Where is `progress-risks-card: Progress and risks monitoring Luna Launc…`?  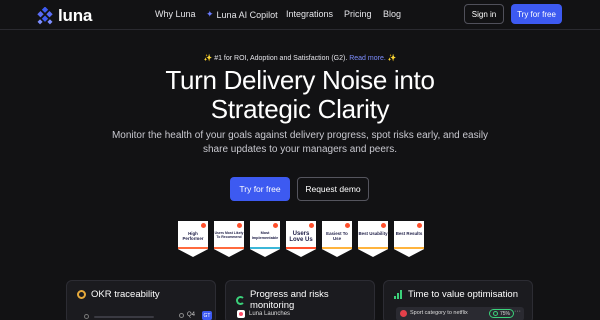 progress-risks-card: Progress and risks monitoring Luna Launc… is located at coordinates (300, 300).